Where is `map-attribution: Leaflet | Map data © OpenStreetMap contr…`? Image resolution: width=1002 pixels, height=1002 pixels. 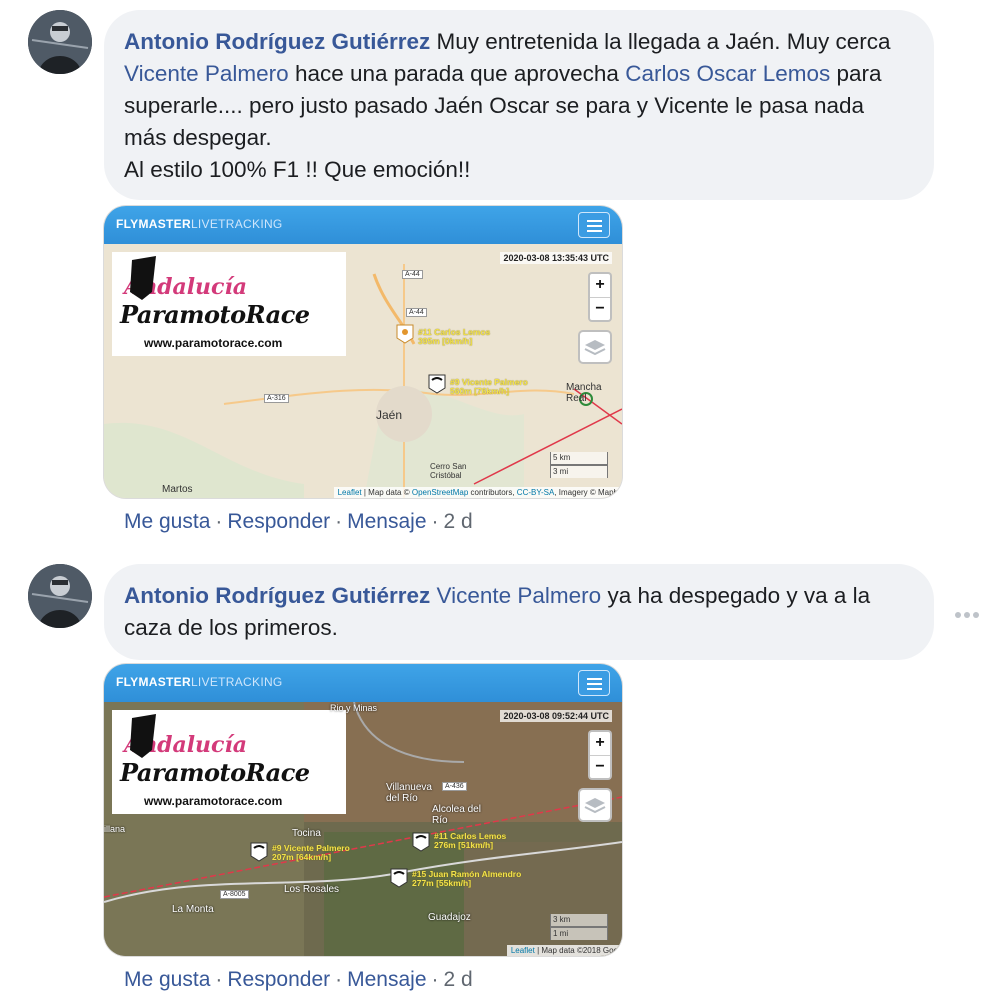
map-attribution: Leaflet | Map data © OpenStreetMap contr… is located at coordinates (477, 492).